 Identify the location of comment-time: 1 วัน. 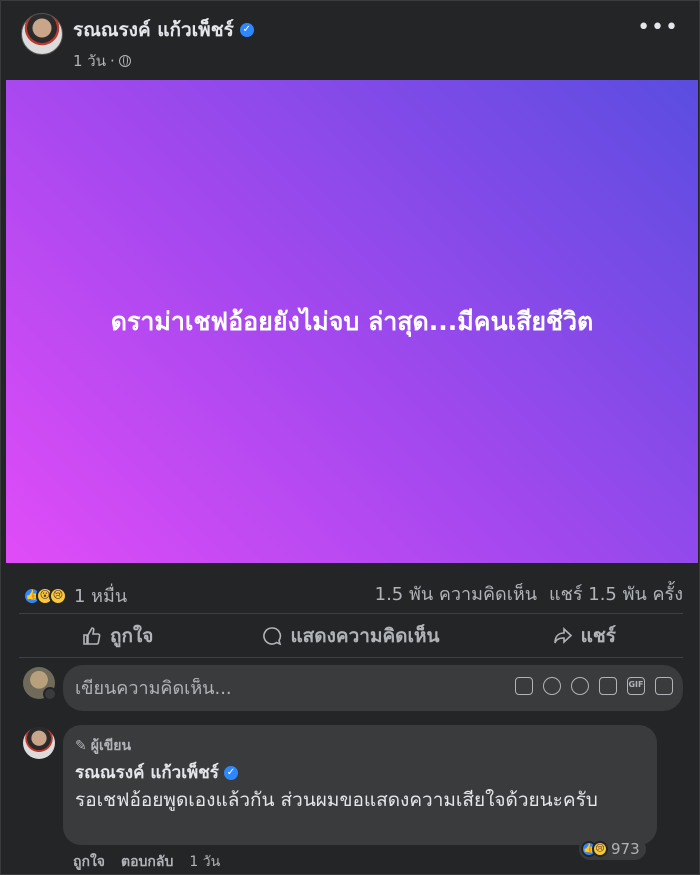
(204, 862).